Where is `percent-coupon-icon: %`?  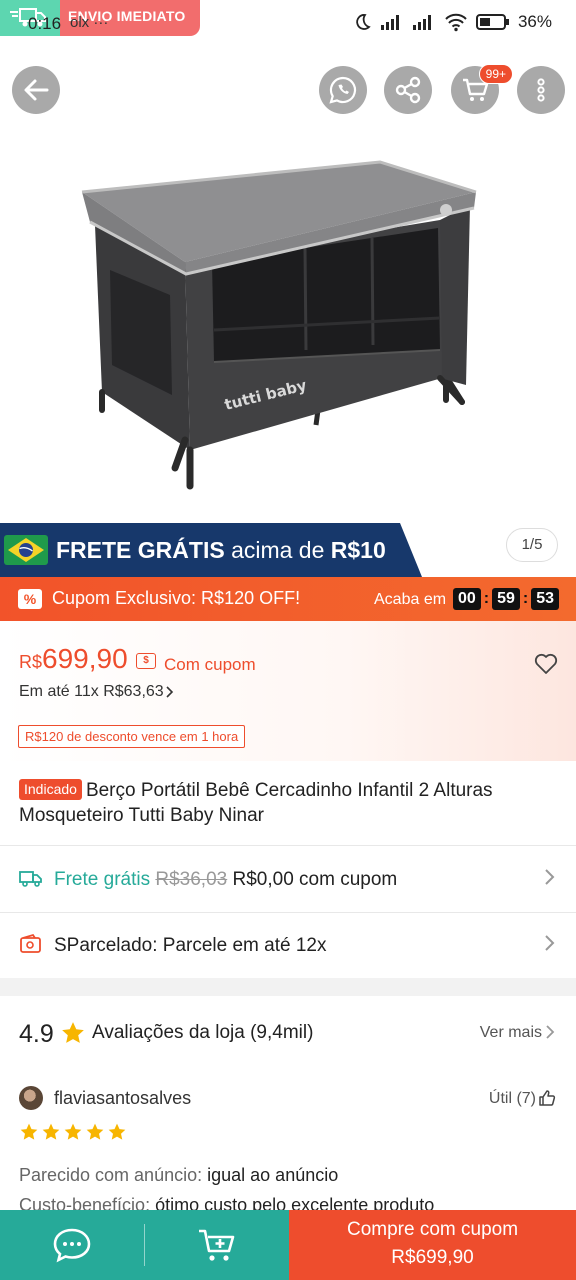
percent-coupon-icon: % is located at coordinates (30, 599).